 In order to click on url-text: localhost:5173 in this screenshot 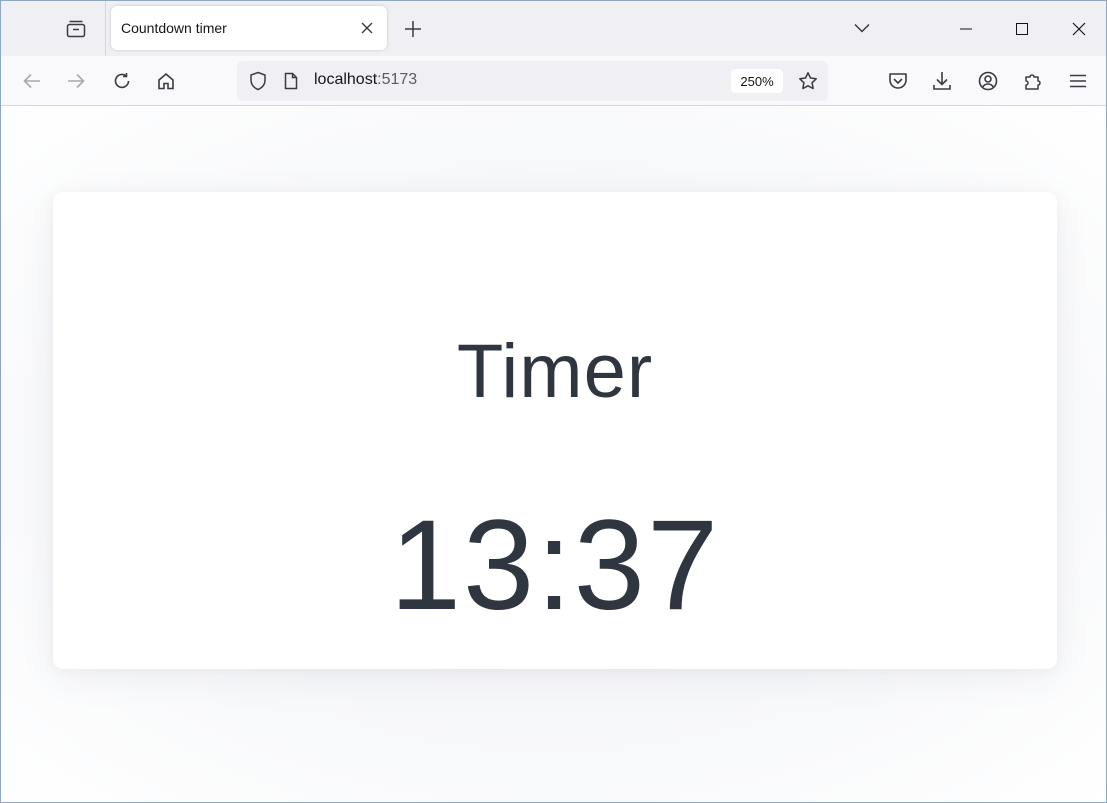, I will do `click(365, 80)`.